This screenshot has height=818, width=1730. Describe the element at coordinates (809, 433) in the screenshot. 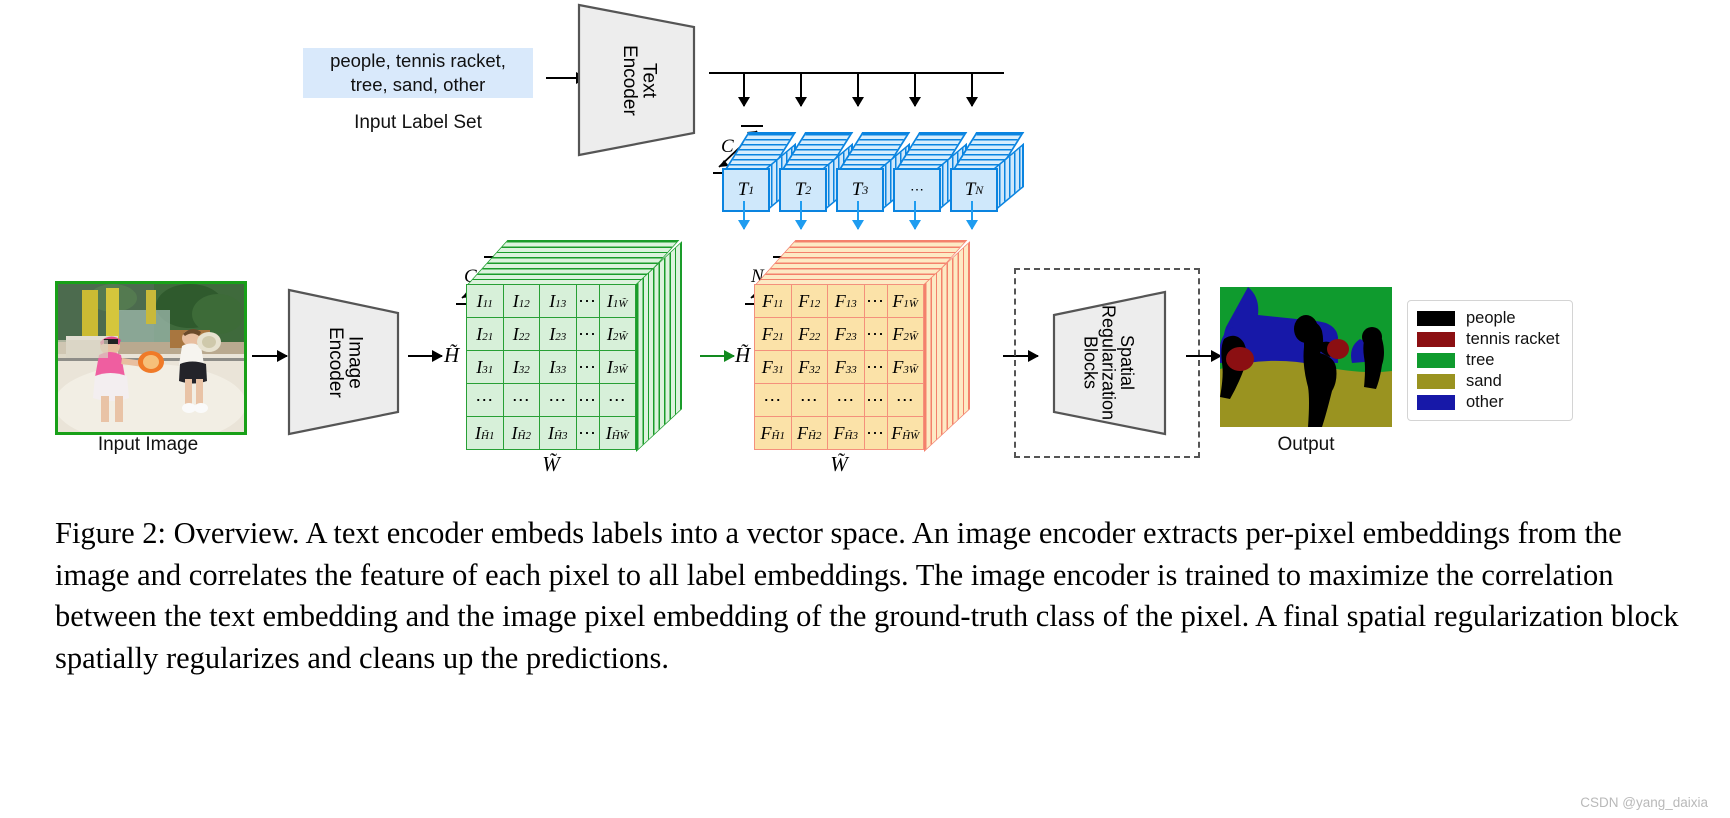

I see `matrix-cell: FH̃2` at that location.